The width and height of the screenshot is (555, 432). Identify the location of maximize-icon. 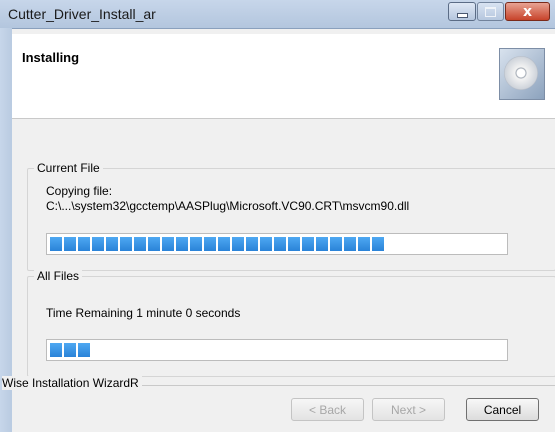
(490, 11).